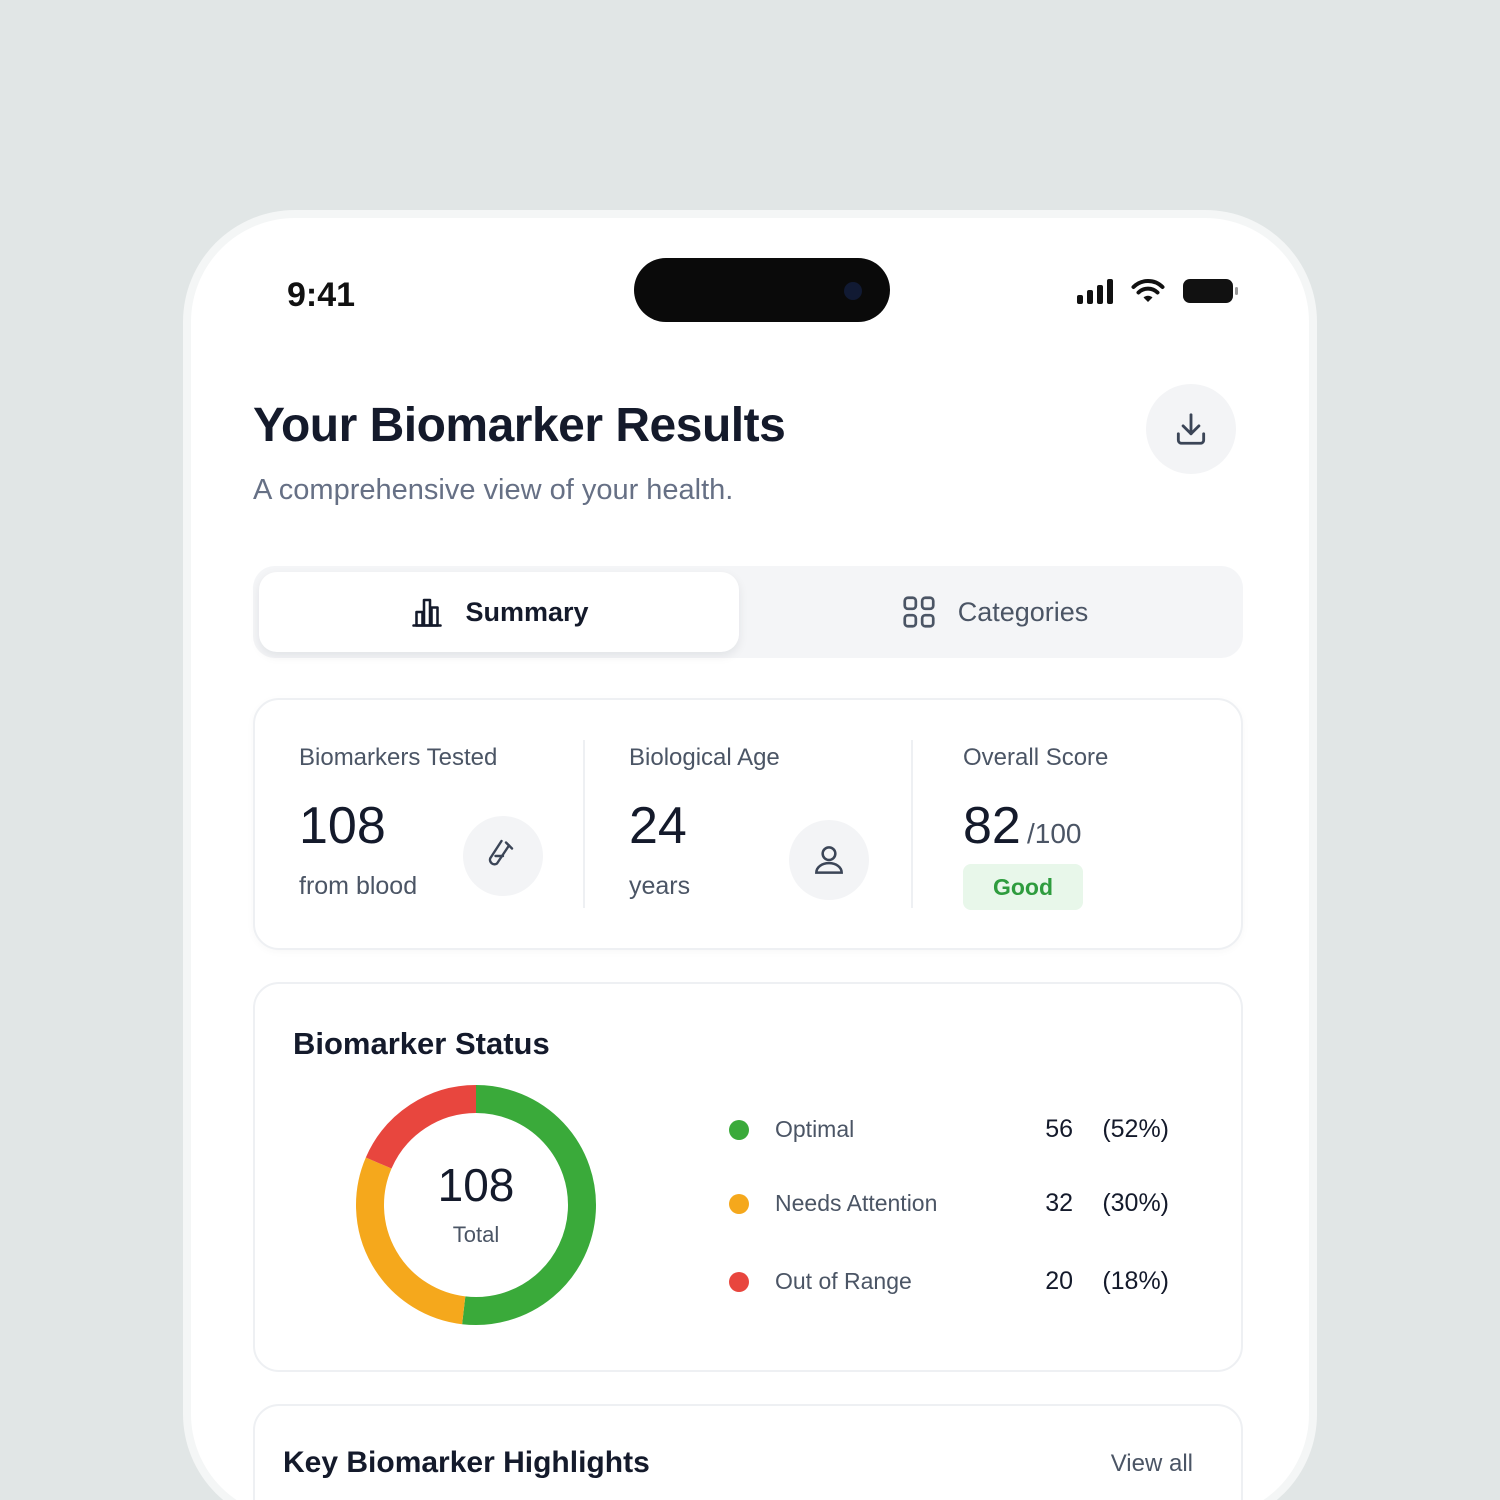 The image size is (1500, 1500). I want to click on donut-center: 108 Total, so click(476, 1205).